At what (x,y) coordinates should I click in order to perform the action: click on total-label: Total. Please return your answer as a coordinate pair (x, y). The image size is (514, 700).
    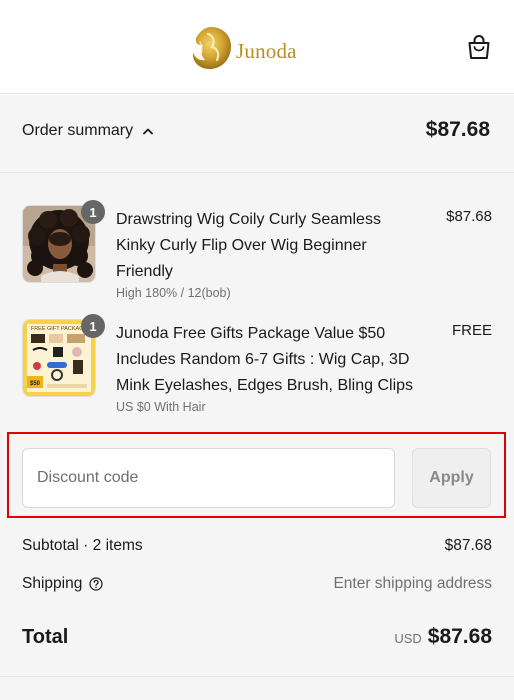
    Looking at the image, I should click on (45, 636).